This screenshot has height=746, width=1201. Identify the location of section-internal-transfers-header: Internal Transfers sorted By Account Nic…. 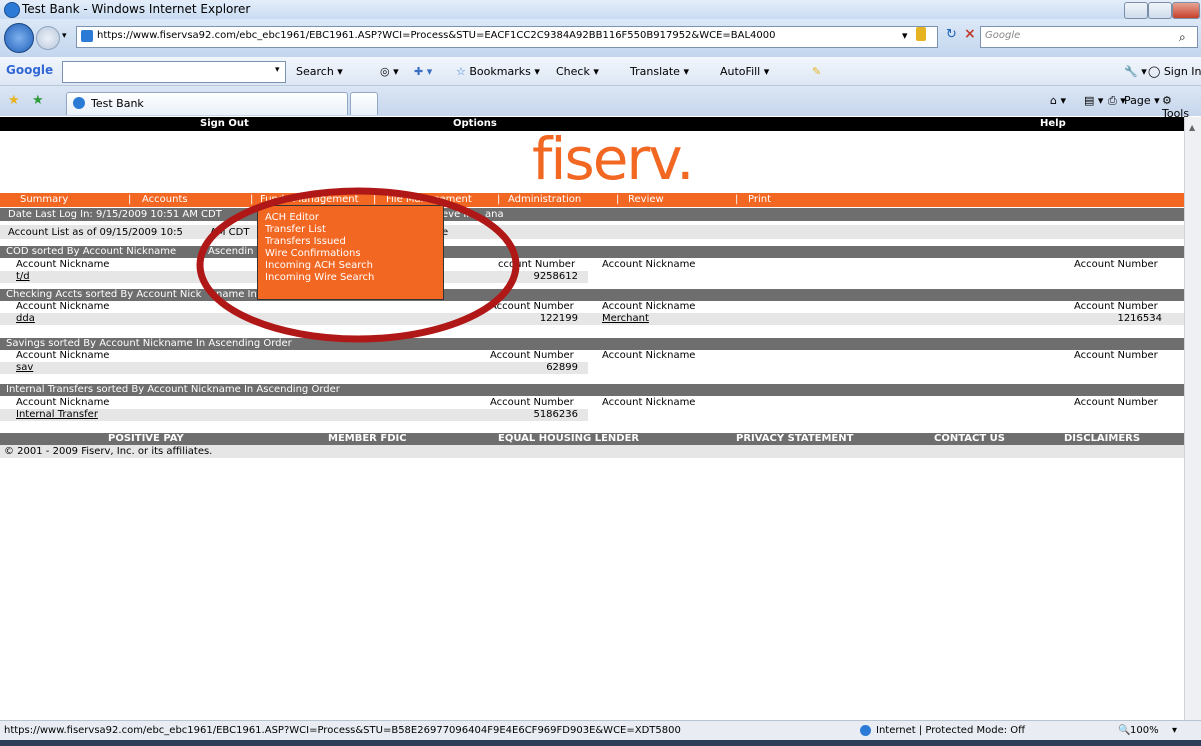
(592, 390).